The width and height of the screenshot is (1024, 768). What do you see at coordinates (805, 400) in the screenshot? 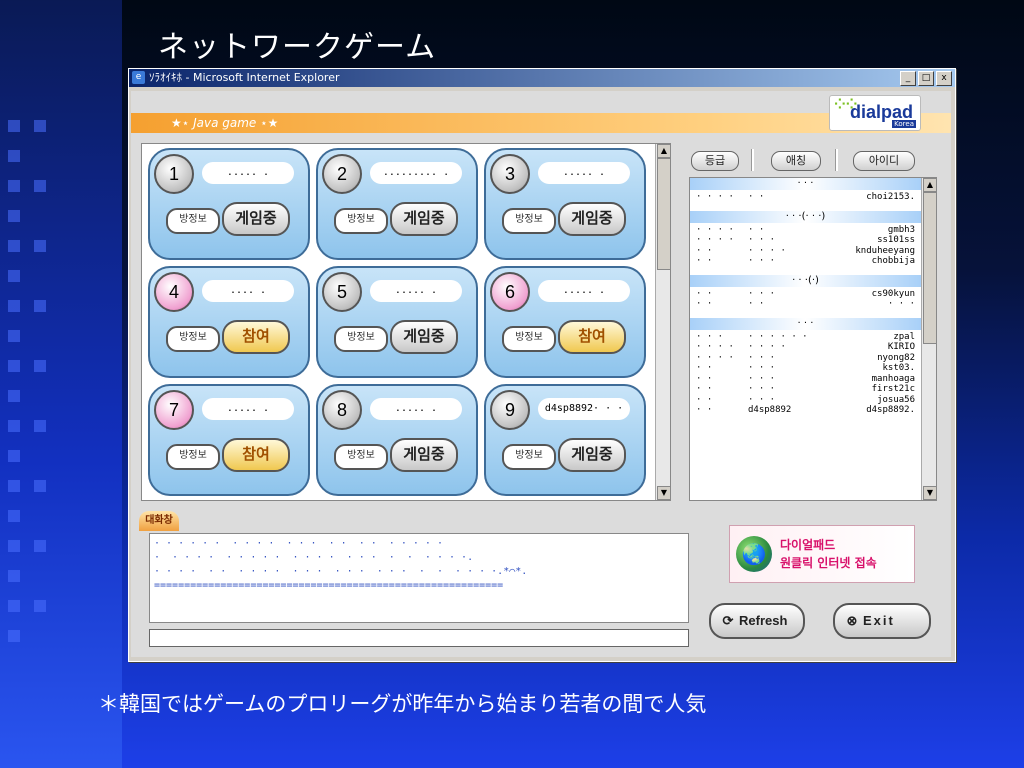
I see `user-row: · · · · · josua56` at bounding box center [805, 400].